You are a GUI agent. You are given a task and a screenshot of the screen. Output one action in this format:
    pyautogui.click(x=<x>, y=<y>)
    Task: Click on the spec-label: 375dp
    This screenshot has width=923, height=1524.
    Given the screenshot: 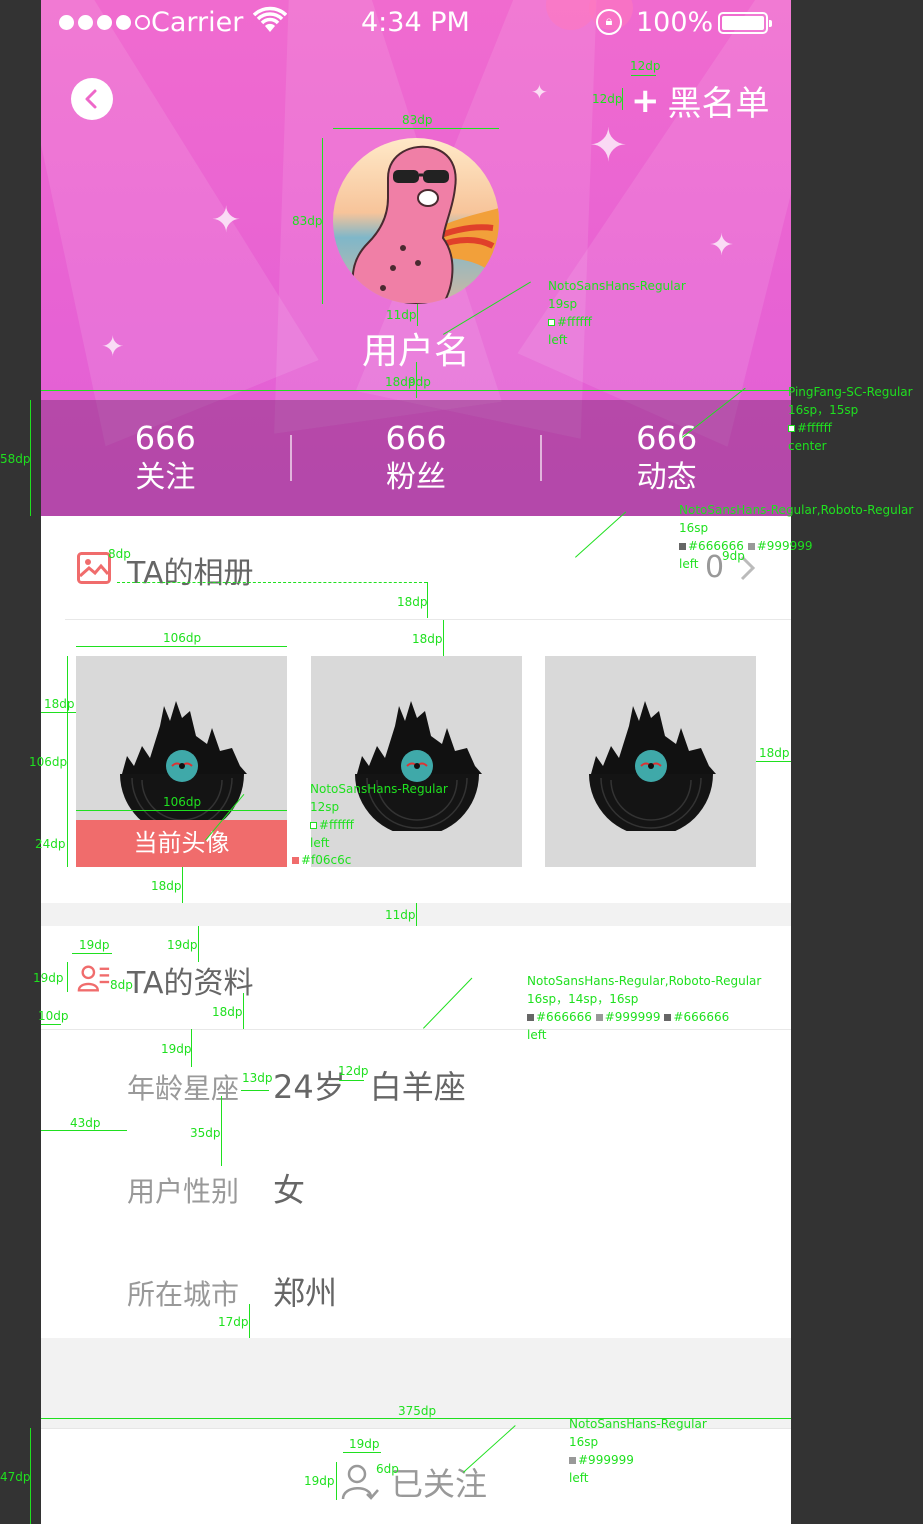 What is the action you would take?
    pyautogui.click(x=417, y=1411)
    